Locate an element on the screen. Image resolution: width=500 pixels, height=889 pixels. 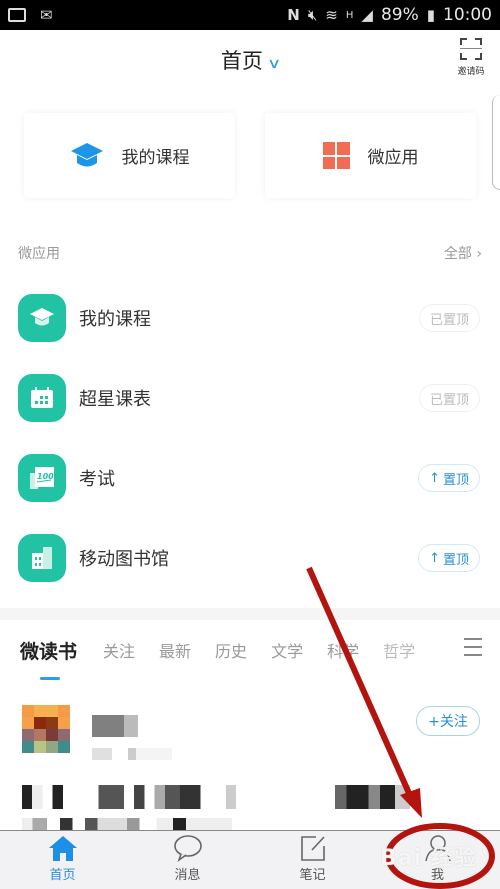
quick-cards: 我的课程 微应用 is located at coordinates (250, 155).